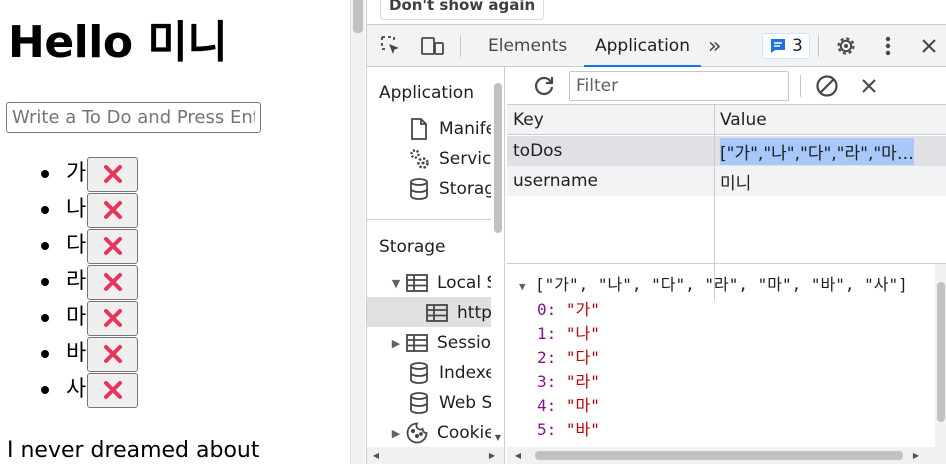 The height and width of the screenshot is (464, 946). Describe the element at coordinates (435, 455) in the screenshot. I see `sidebar-horizontal-scrollbar: ◀ ▶` at that location.